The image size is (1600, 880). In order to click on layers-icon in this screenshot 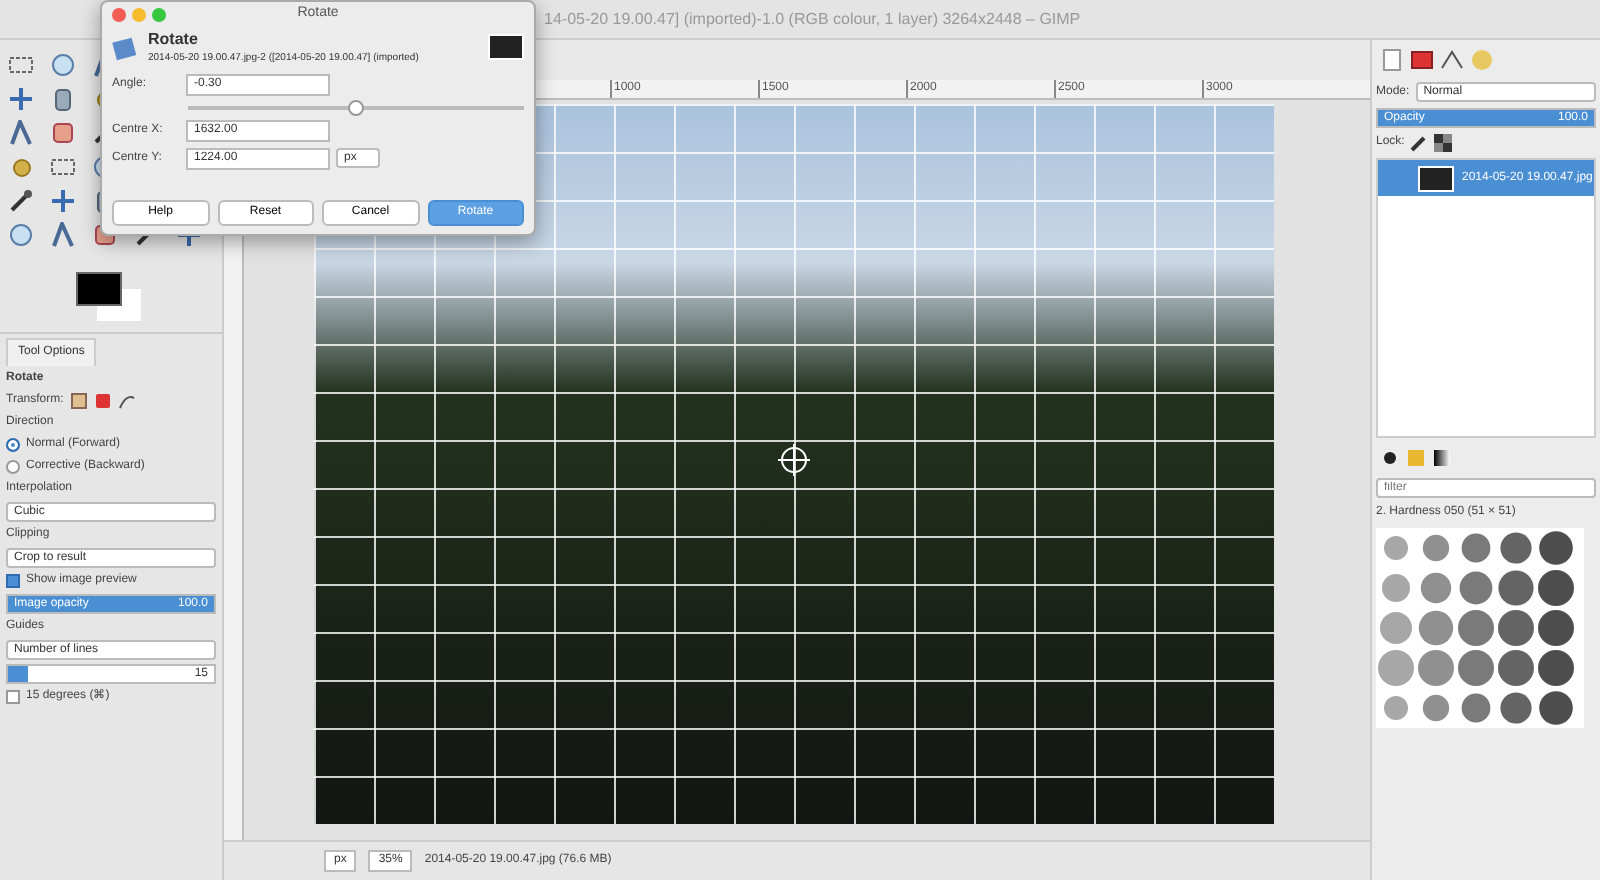, I will do `click(1422, 60)`.